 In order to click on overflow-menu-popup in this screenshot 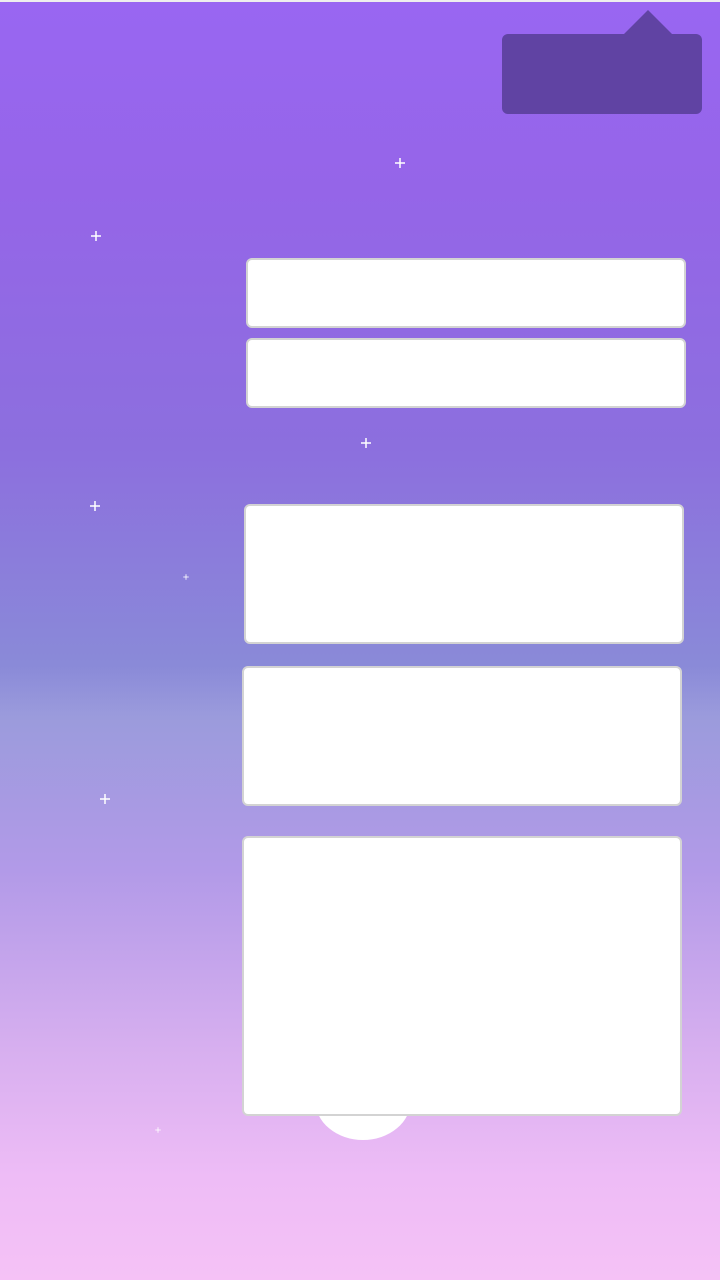, I will do `click(602, 74)`.